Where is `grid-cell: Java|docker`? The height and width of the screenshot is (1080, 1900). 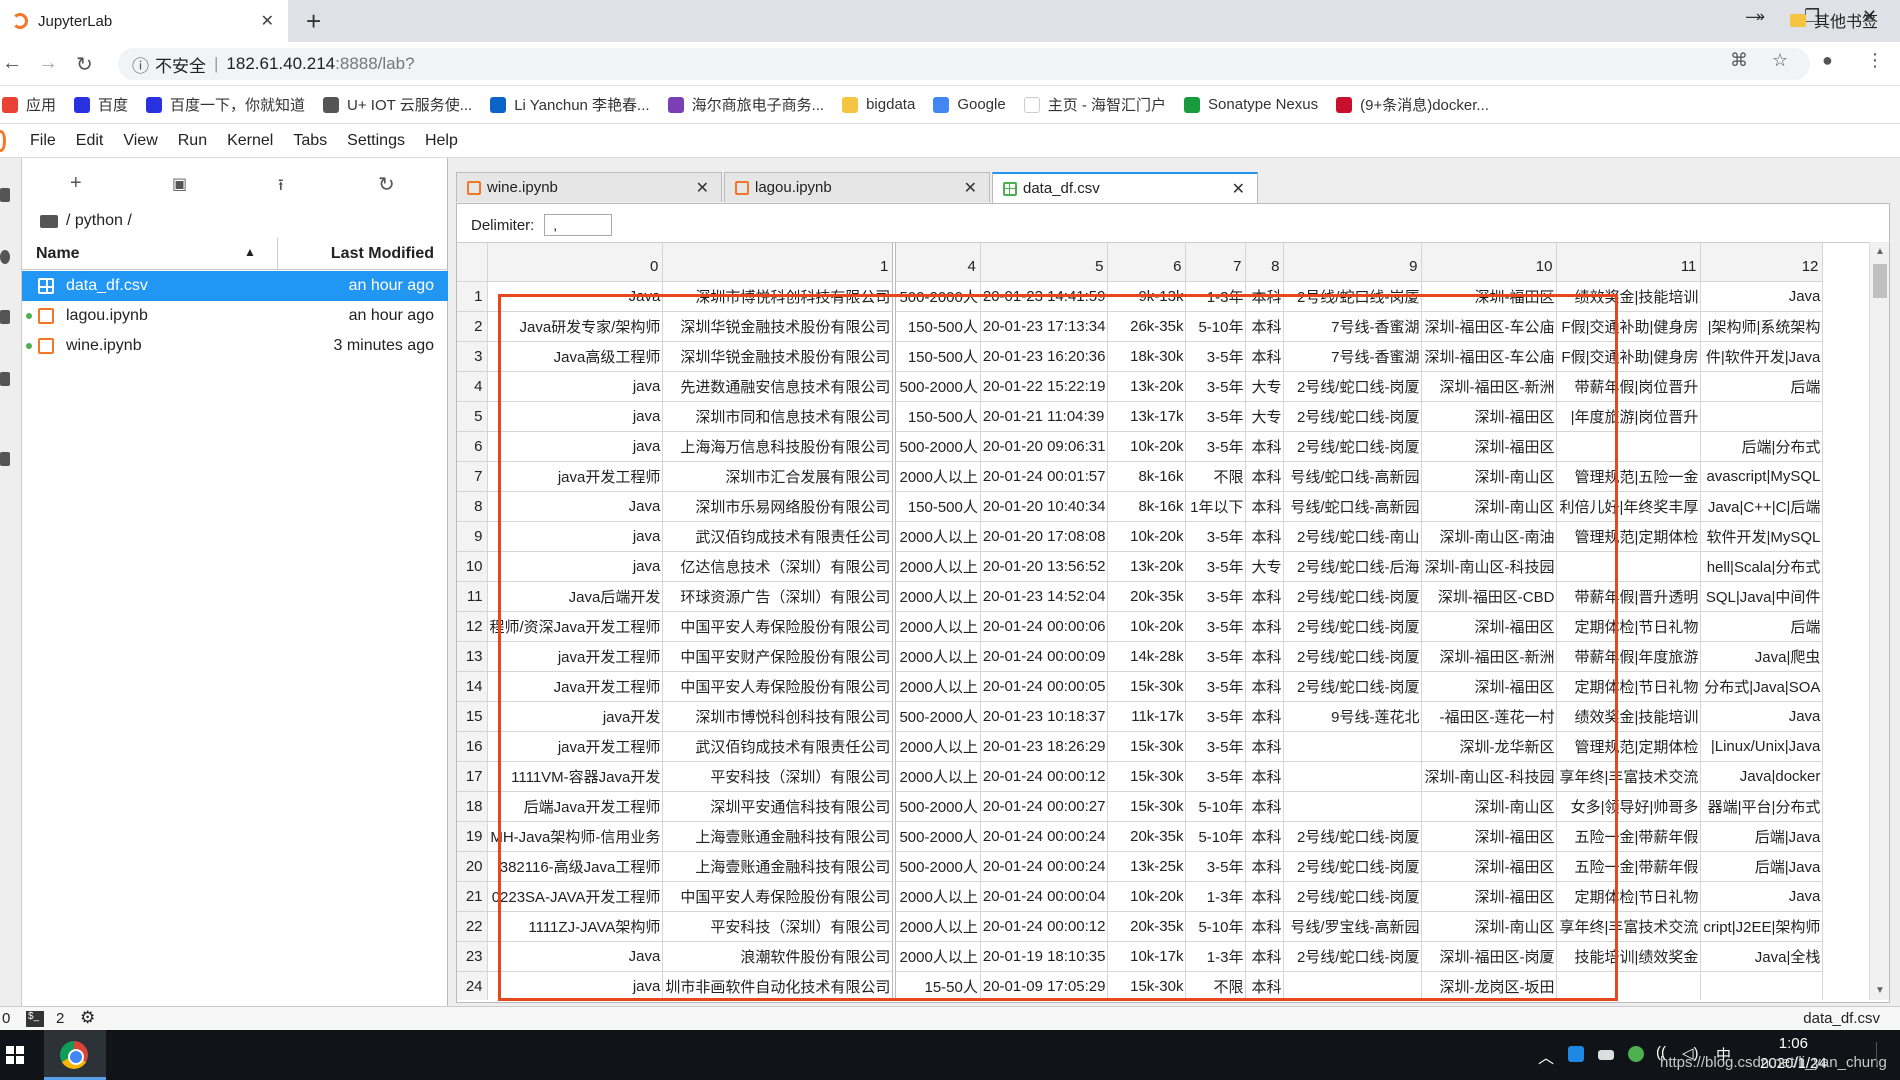
grid-cell: Java|docker is located at coordinates (1762, 776).